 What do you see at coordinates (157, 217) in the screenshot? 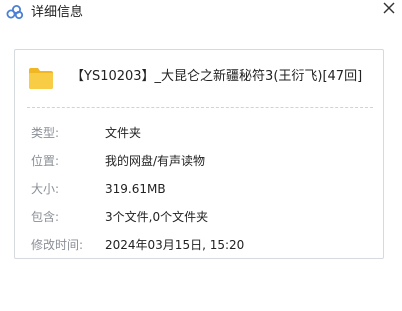
I see `detail-value: 3个文件,0个文件夹` at bounding box center [157, 217].